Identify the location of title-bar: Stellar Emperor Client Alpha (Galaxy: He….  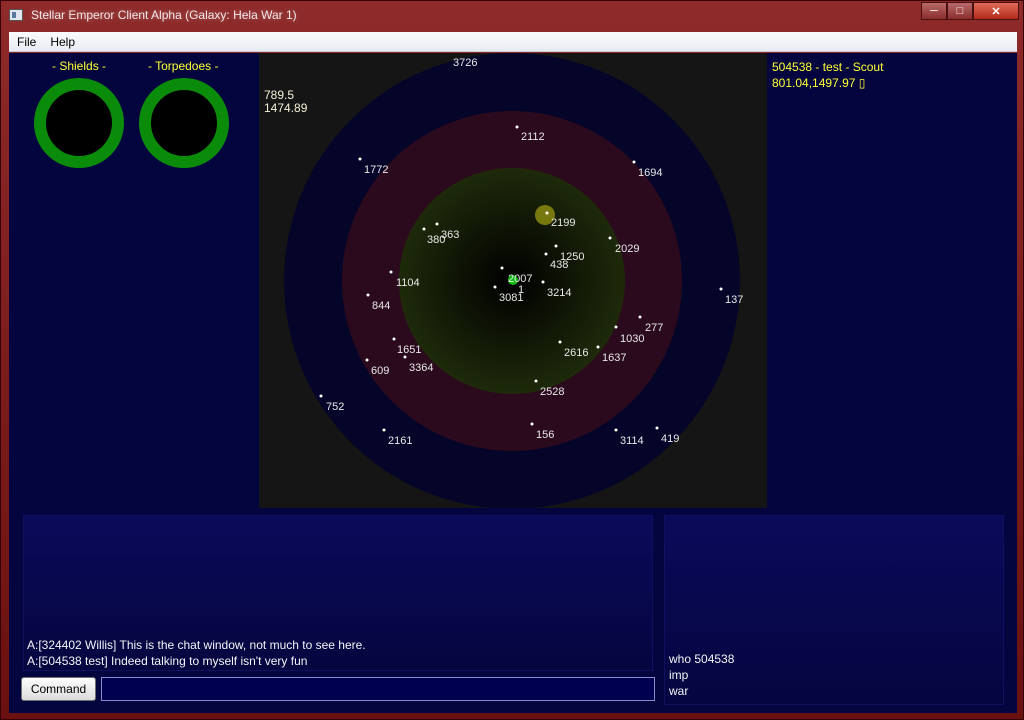
(512, 16).